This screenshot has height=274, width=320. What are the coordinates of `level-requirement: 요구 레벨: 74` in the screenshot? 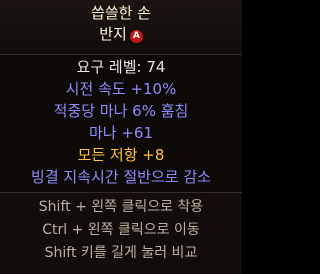 It's located at (121, 67).